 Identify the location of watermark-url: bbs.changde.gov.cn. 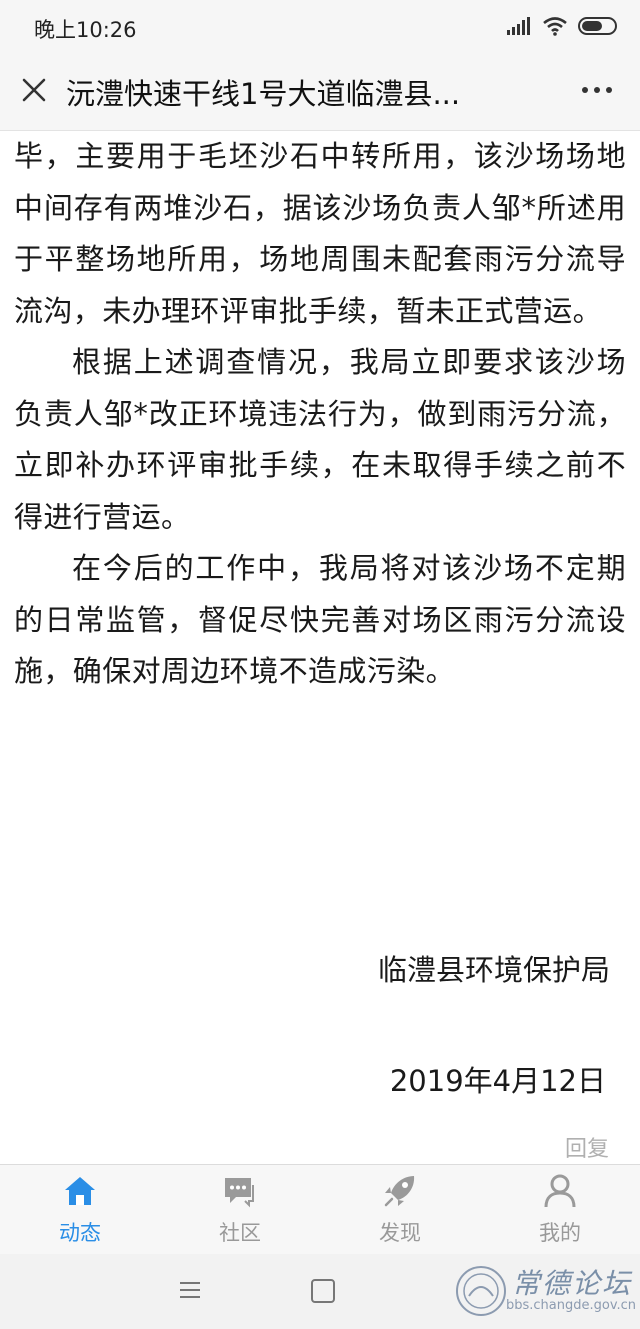
(571, 1305).